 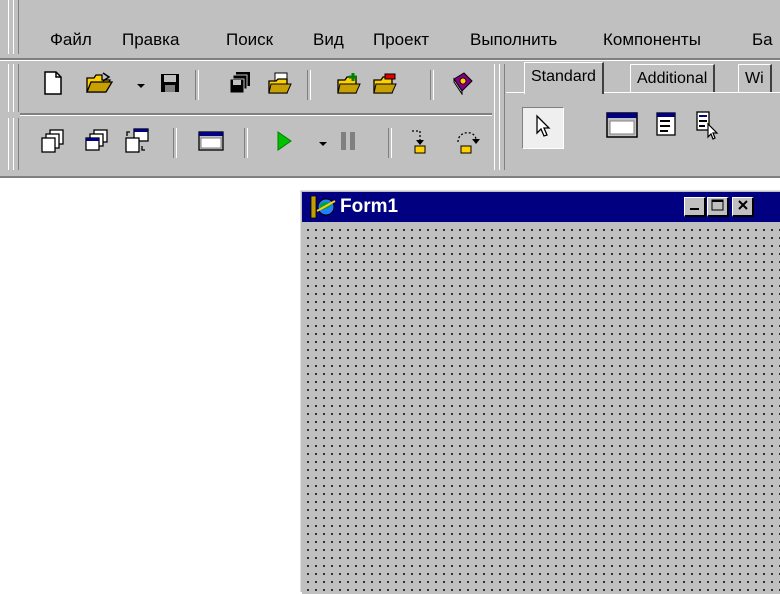 I want to click on save-all-icon, so click(x=240, y=85).